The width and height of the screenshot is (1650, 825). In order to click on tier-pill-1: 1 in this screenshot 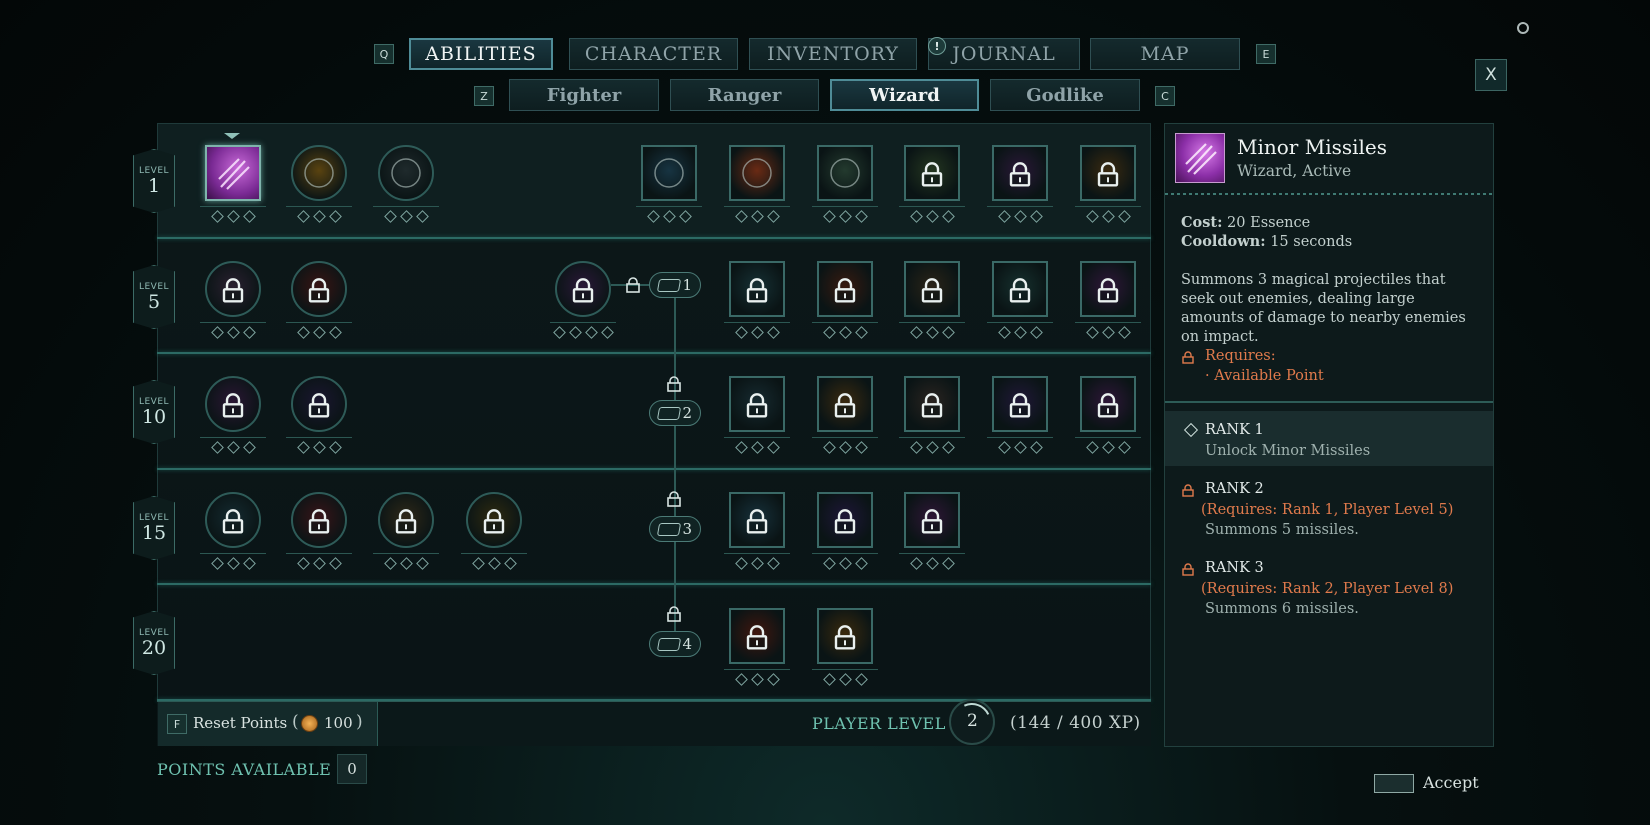, I will do `click(675, 285)`.